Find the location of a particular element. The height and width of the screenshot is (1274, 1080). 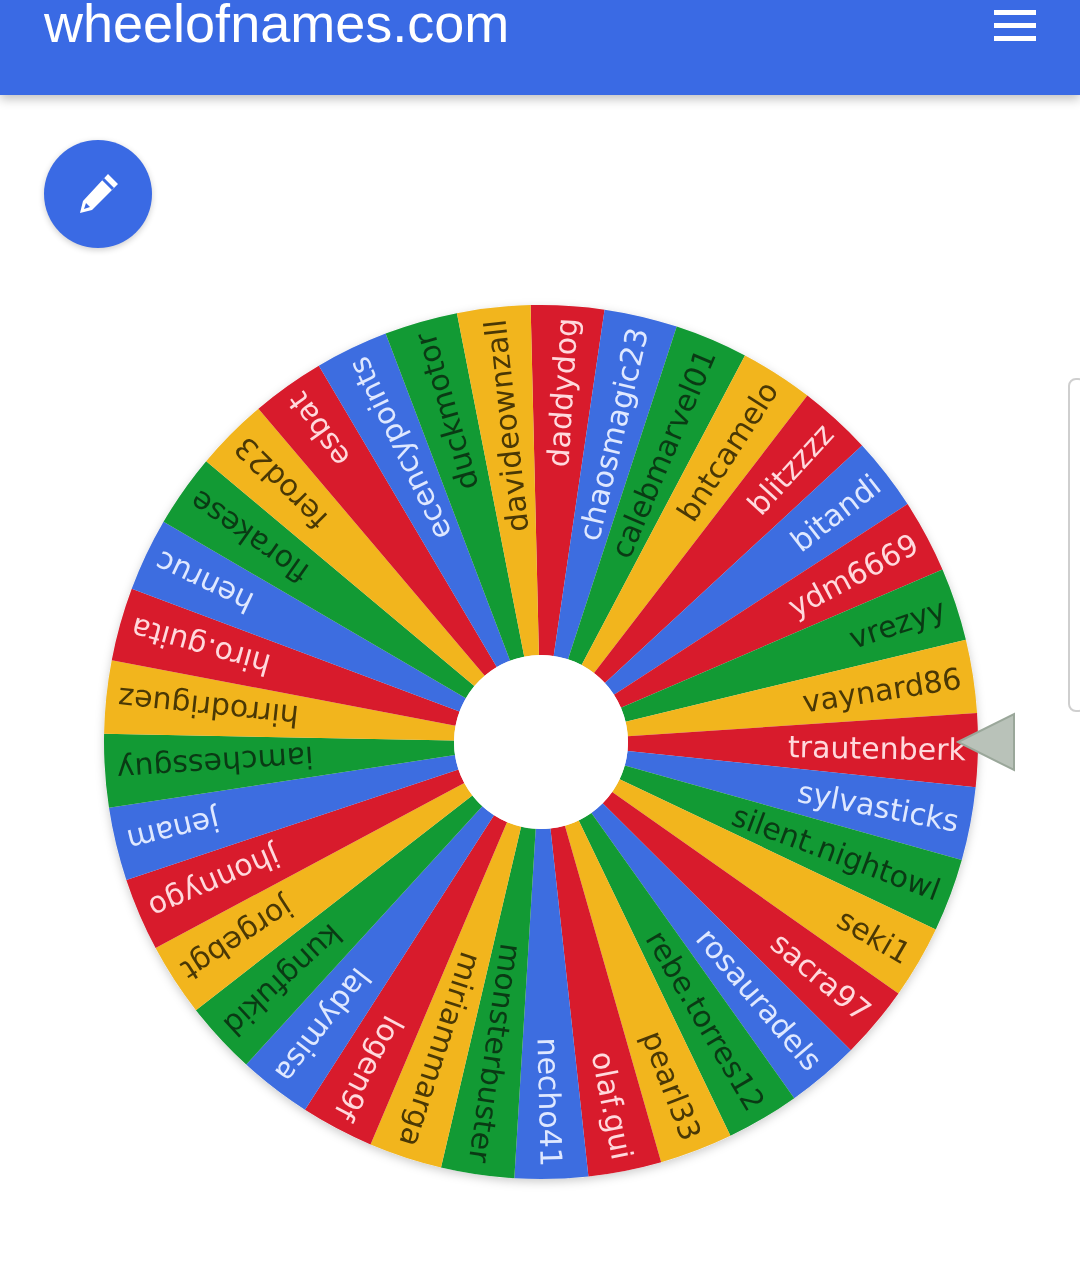

entry-name: hirrodriguez is located at coordinates (208, 707).